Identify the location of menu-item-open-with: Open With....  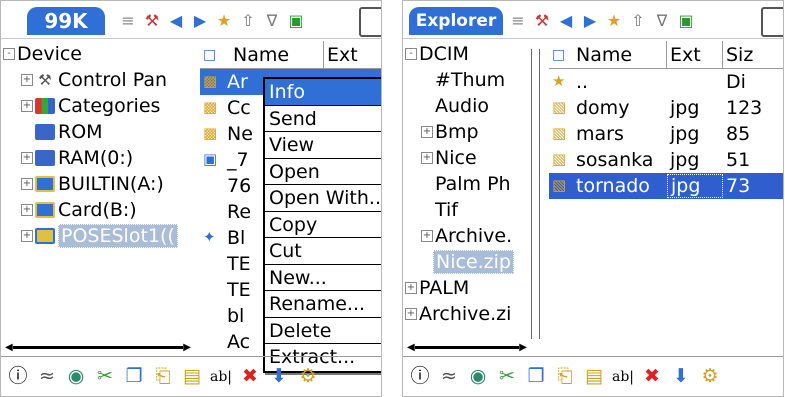
(323, 198).